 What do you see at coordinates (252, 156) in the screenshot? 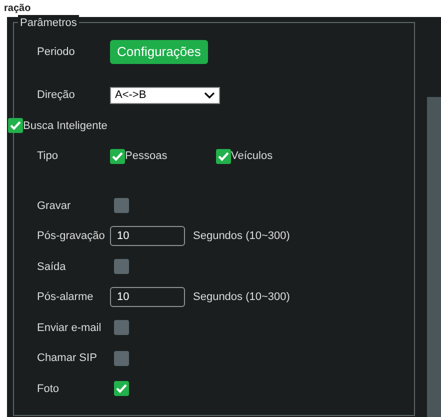
I see `checkbox-label: Veículos` at bounding box center [252, 156].